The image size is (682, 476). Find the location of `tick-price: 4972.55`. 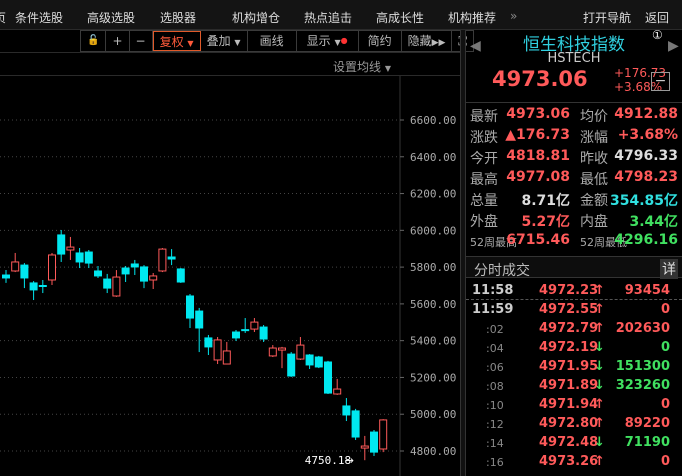

tick-price: 4972.55 is located at coordinates (569, 309).